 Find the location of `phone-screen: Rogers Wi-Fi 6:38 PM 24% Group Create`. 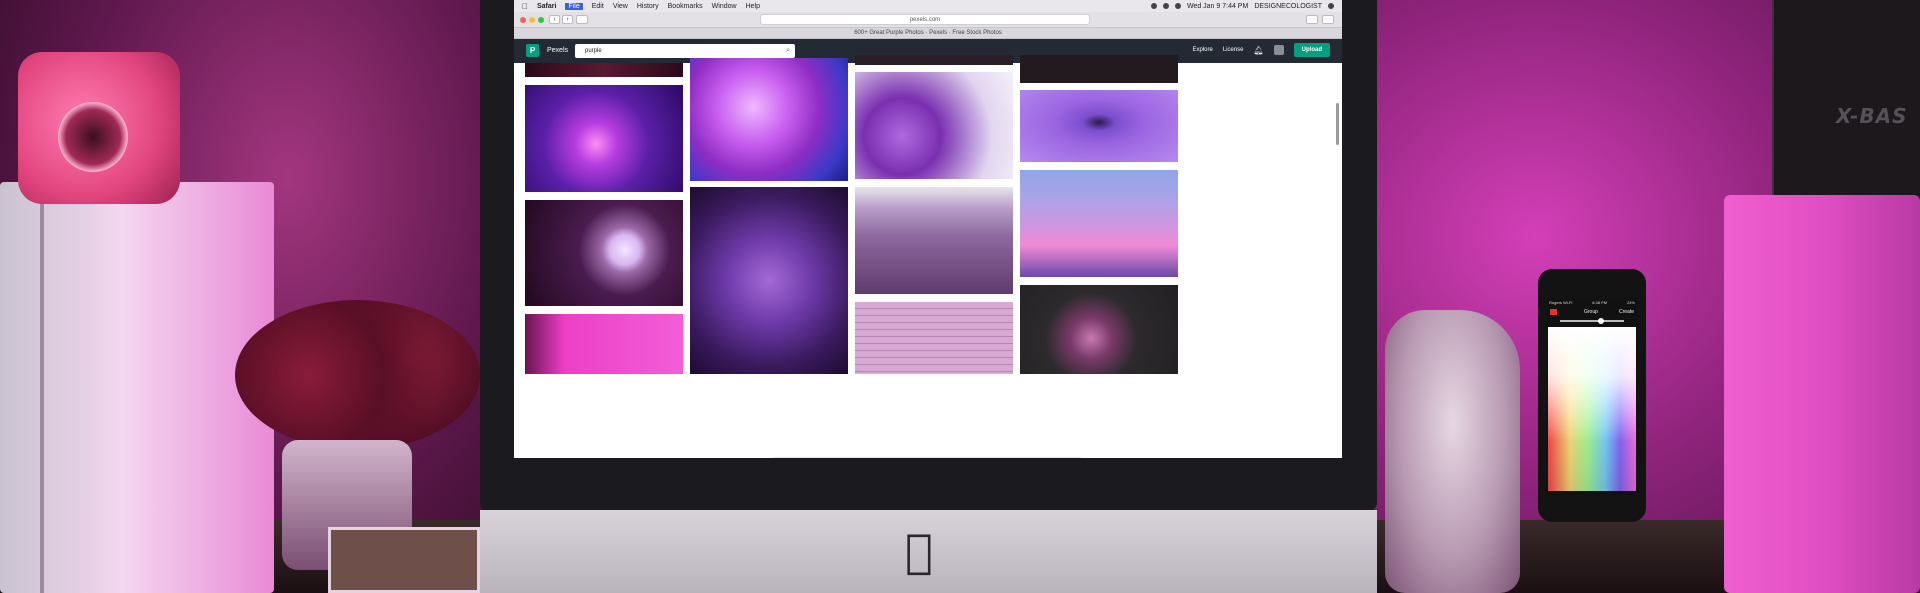

phone-screen: Rogers Wi-Fi 6:38 PM 24% Group Create is located at coordinates (1592, 397).